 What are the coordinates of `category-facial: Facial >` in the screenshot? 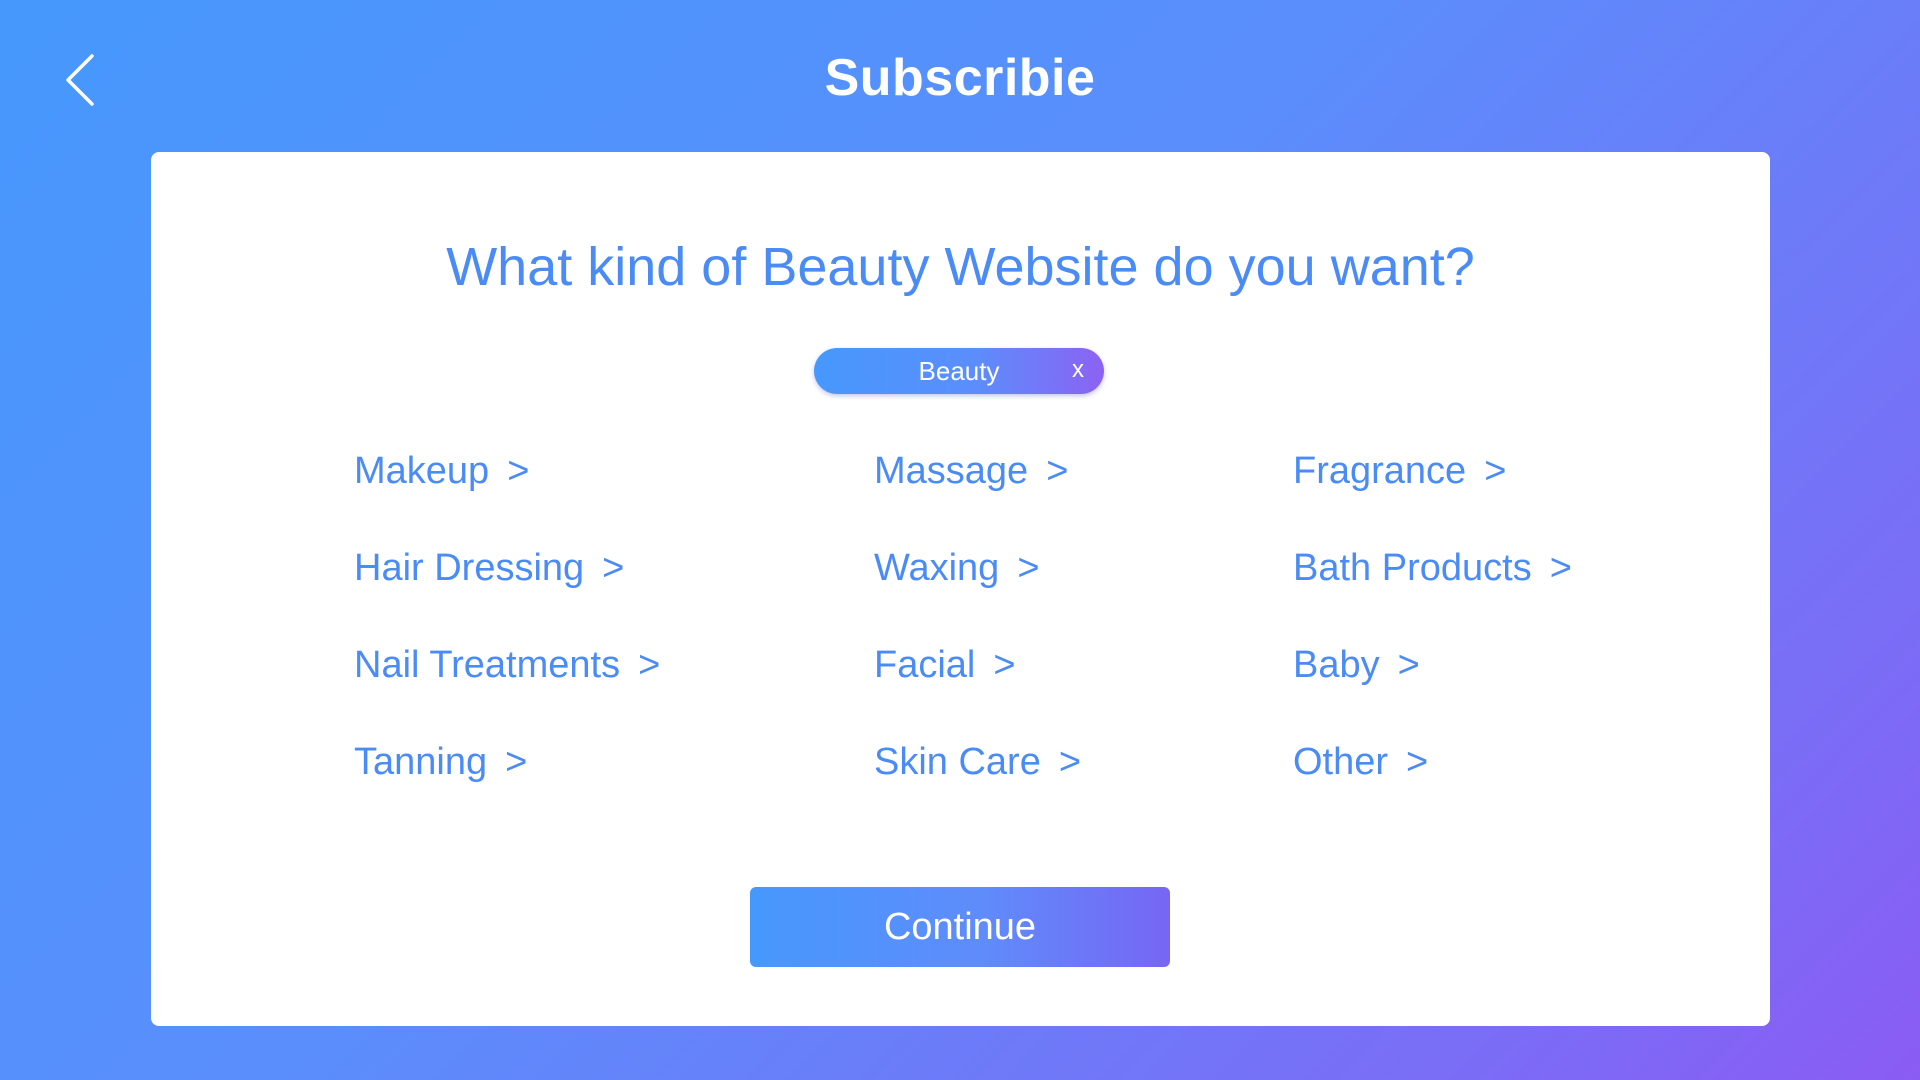 It's located at (945, 665).